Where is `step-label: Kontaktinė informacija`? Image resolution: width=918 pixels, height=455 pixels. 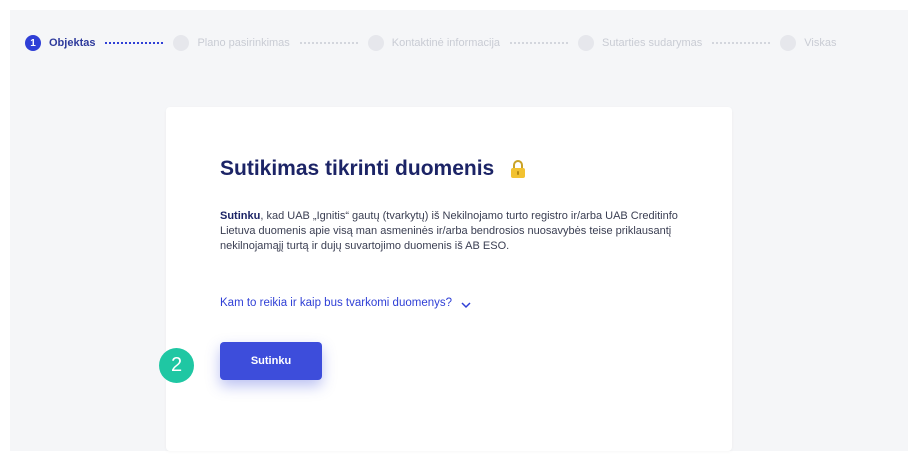 step-label: Kontaktinė informacija is located at coordinates (446, 43).